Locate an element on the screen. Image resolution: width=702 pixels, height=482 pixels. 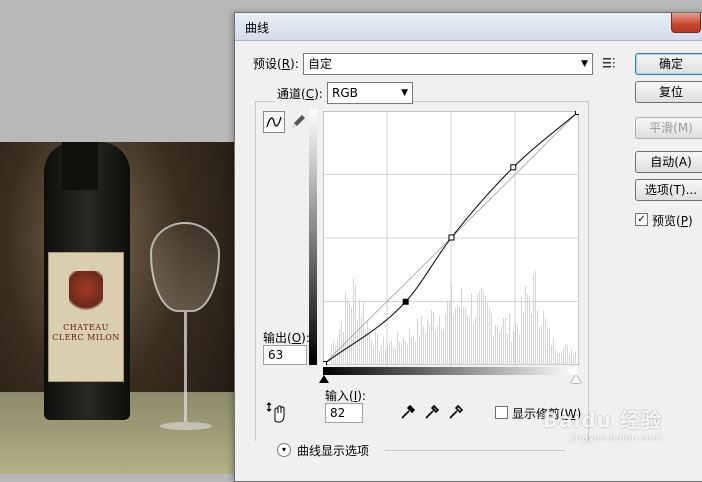
gray-eyedropper-icon is located at coordinates (432, 412).